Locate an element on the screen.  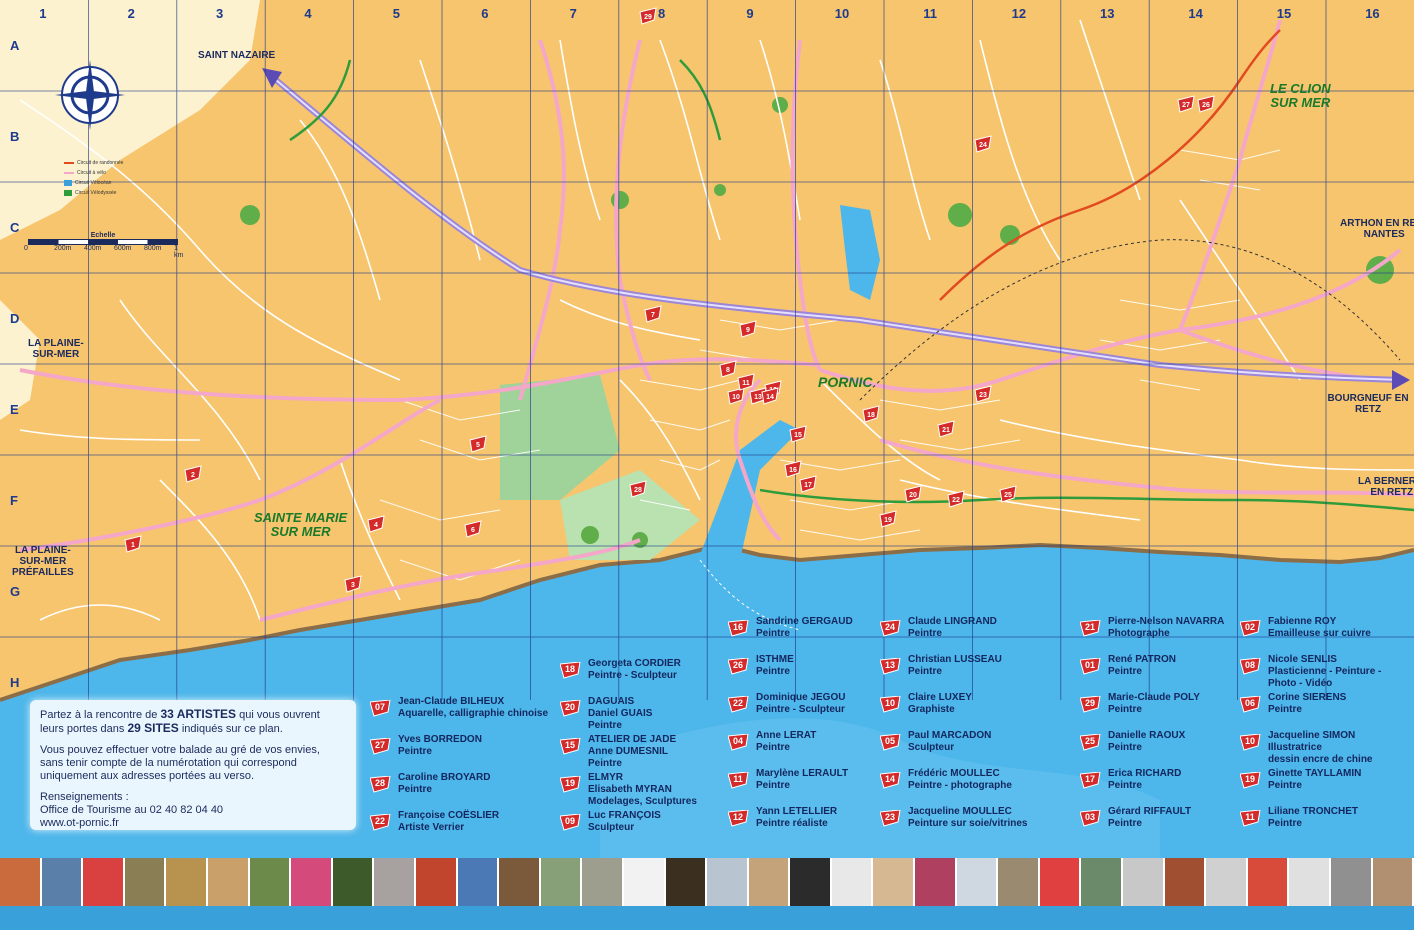
artist-entry: DAGUAIS Daniel GUAIS Peintre is located at coordinates (620, 714).